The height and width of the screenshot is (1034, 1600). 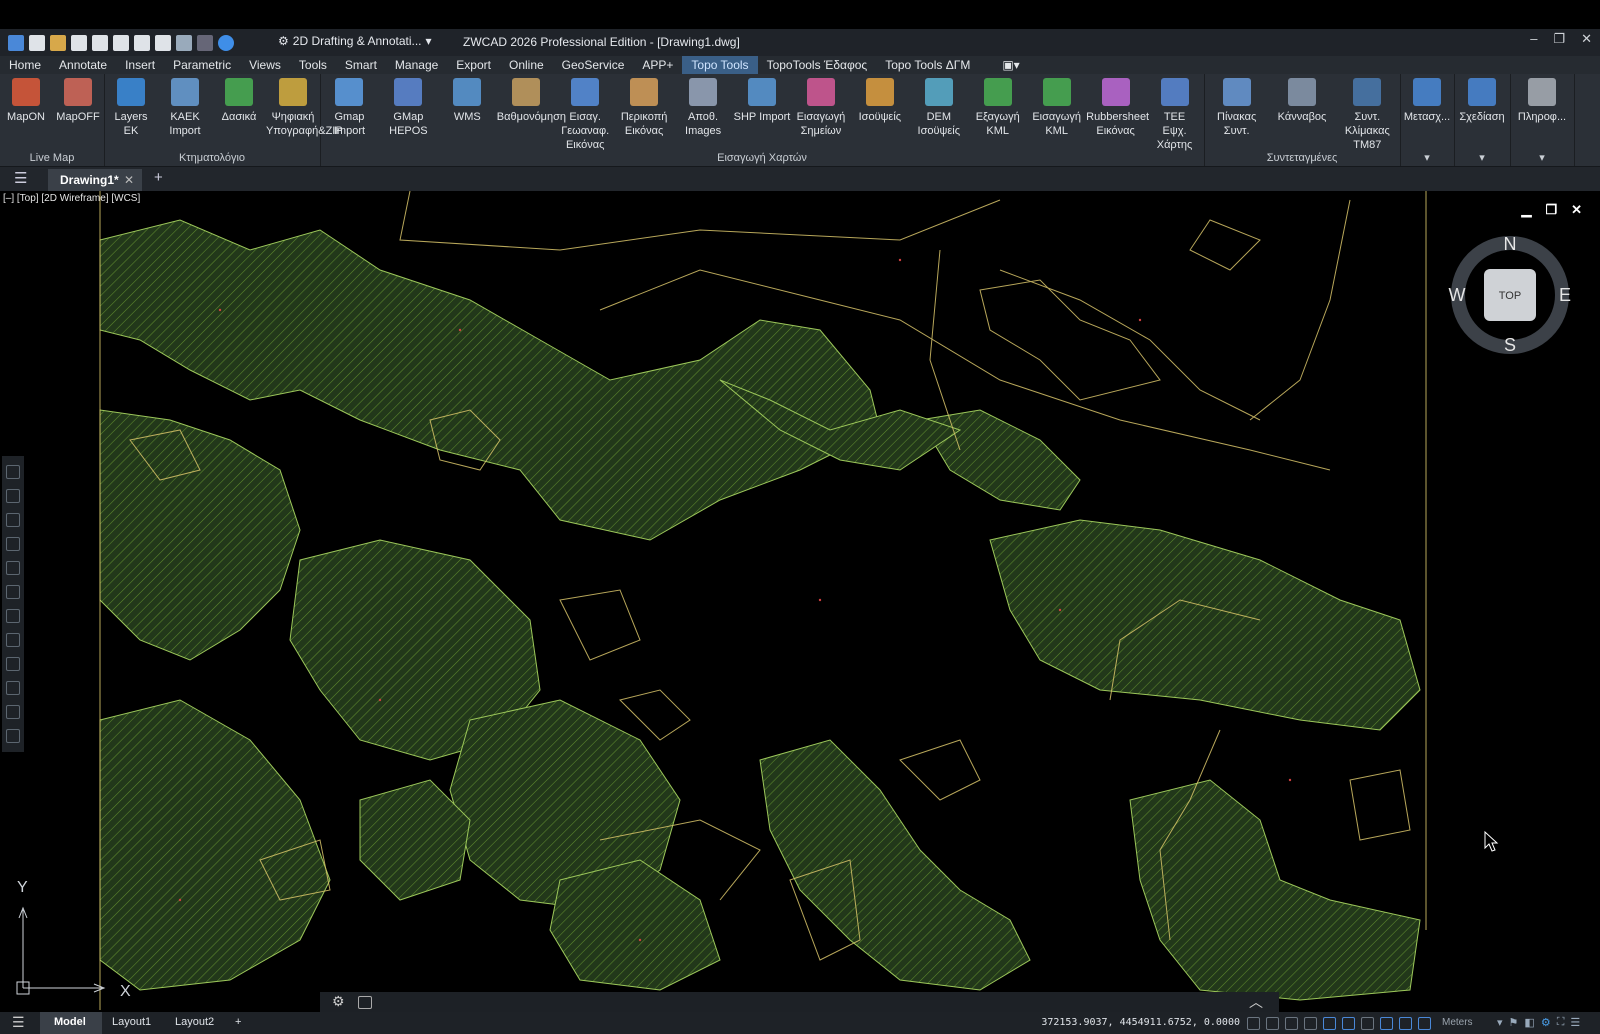 I want to click on transparency-toggle-icon, so click(x=1386, y=1023).